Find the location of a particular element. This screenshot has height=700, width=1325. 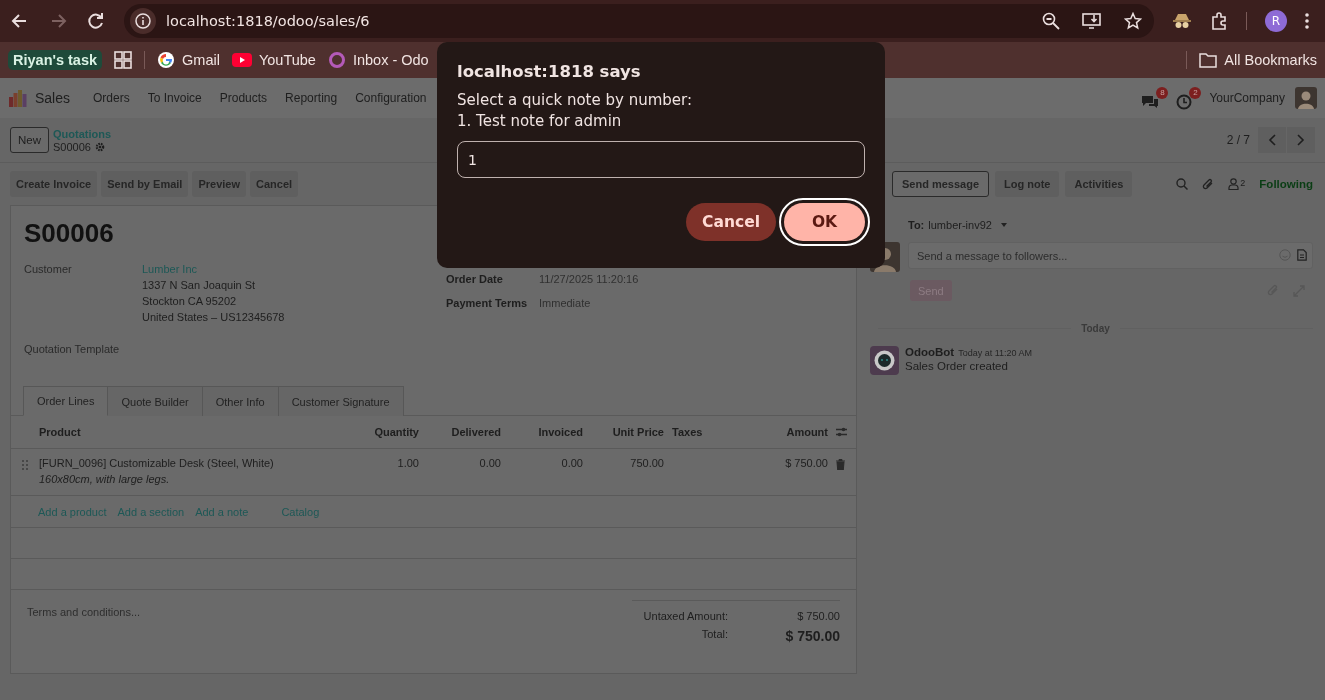

following-button: Following is located at coordinates (1286, 184).